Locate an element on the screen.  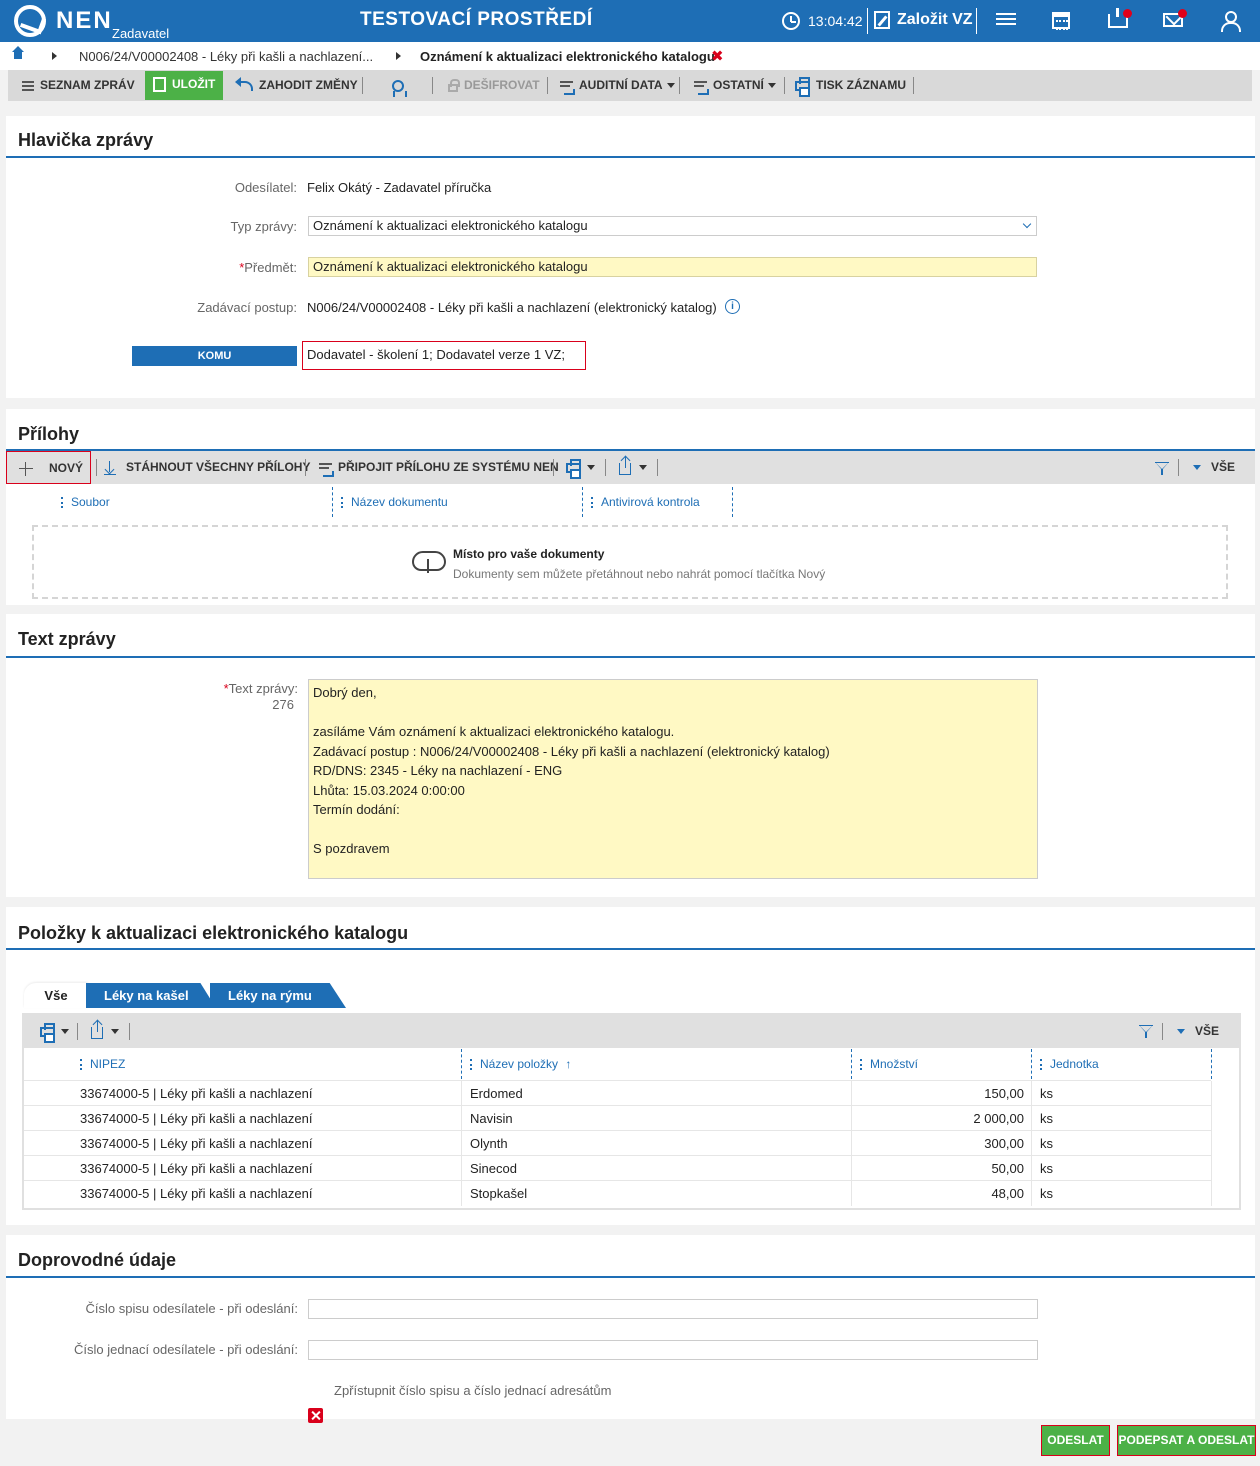
close-icon: ✖ is located at coordinates (717, 56).